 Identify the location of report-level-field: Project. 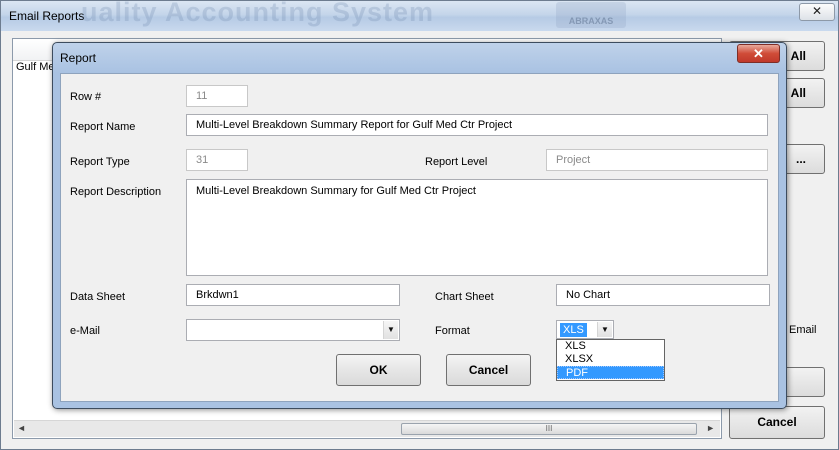
(657, 160).